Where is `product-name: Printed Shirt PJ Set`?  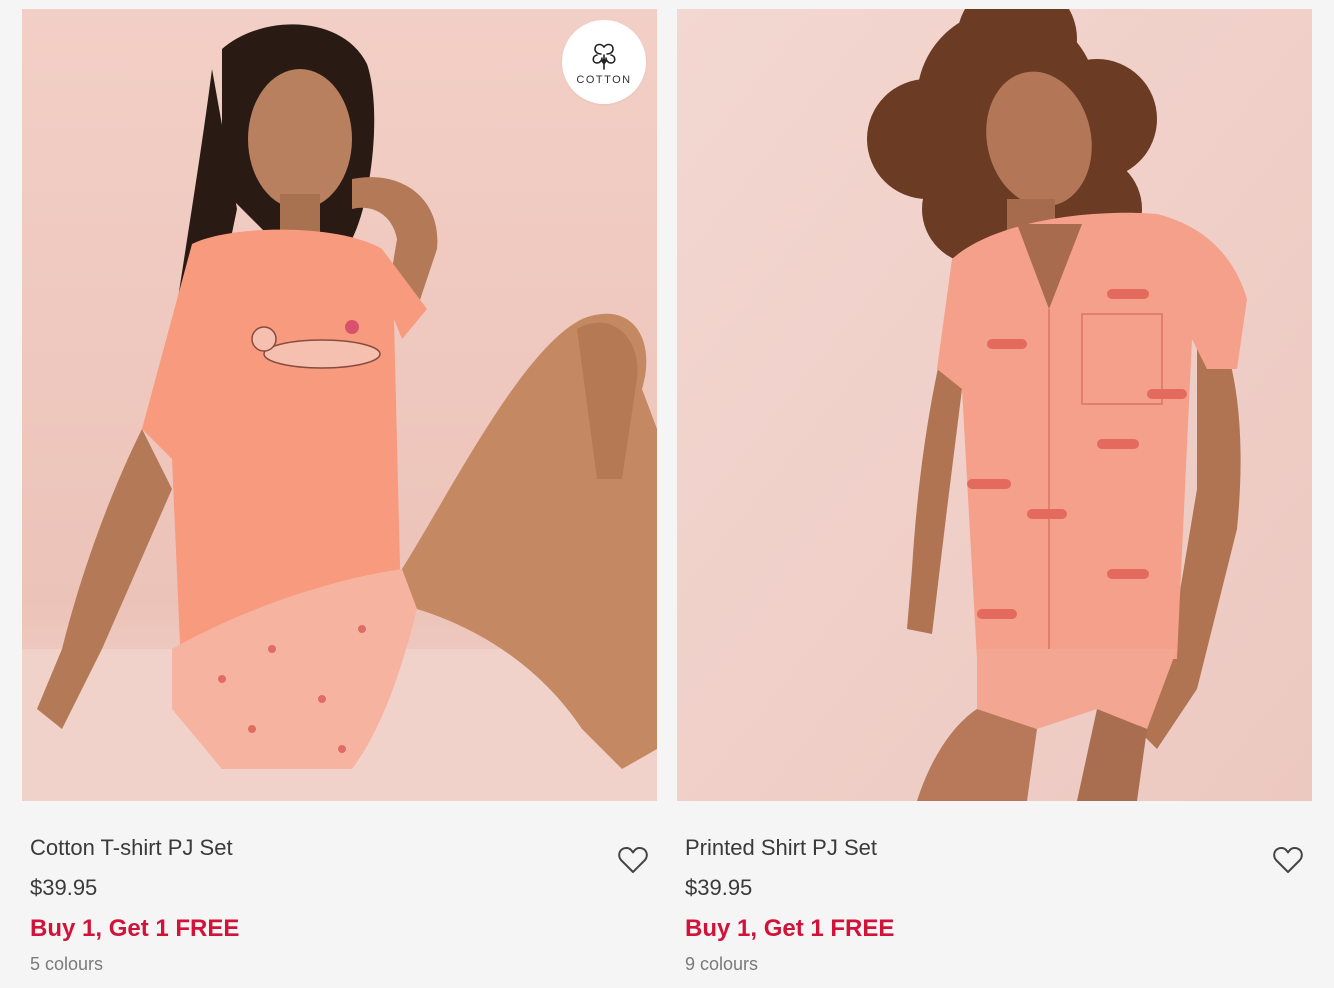
product-name: Printed Shirt PJ Set is located at coordinates (998, 848).